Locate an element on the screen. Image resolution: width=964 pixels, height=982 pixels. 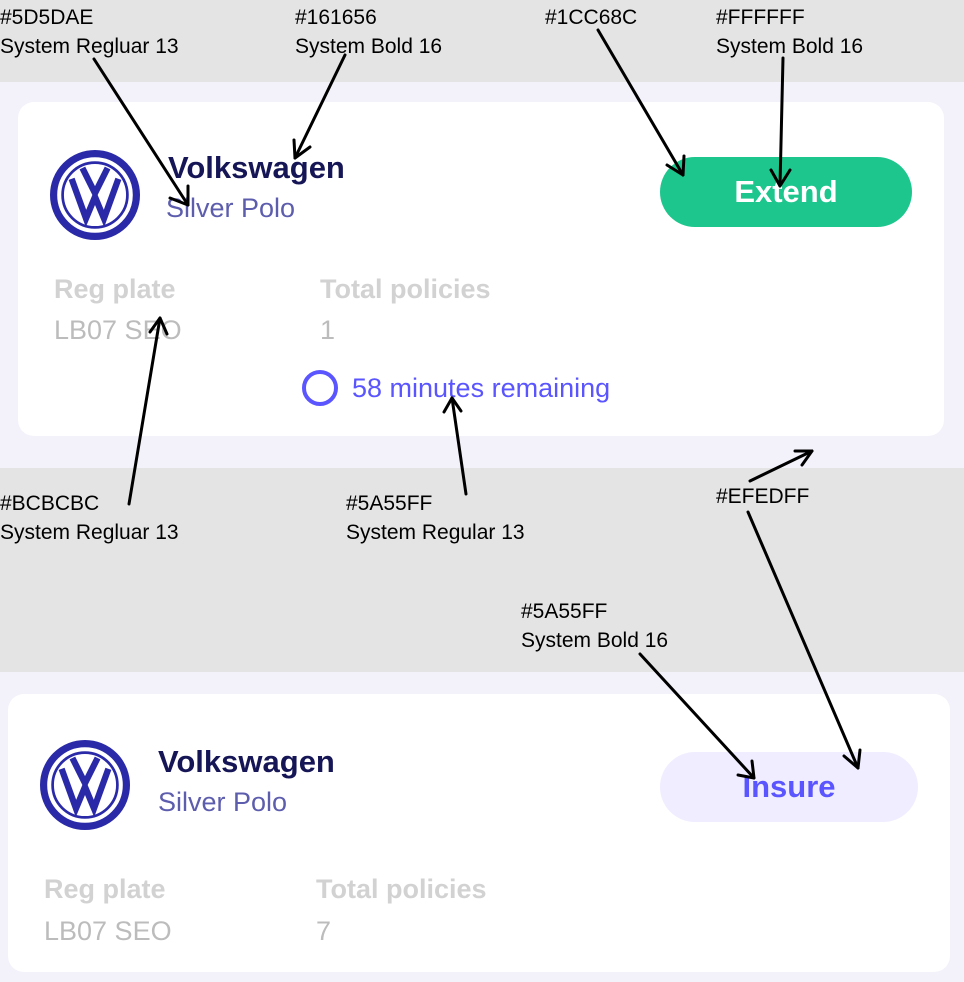
annotation-muted-spec: #BCBCBC System Regluar 13 is located at coordinates (89, 518).